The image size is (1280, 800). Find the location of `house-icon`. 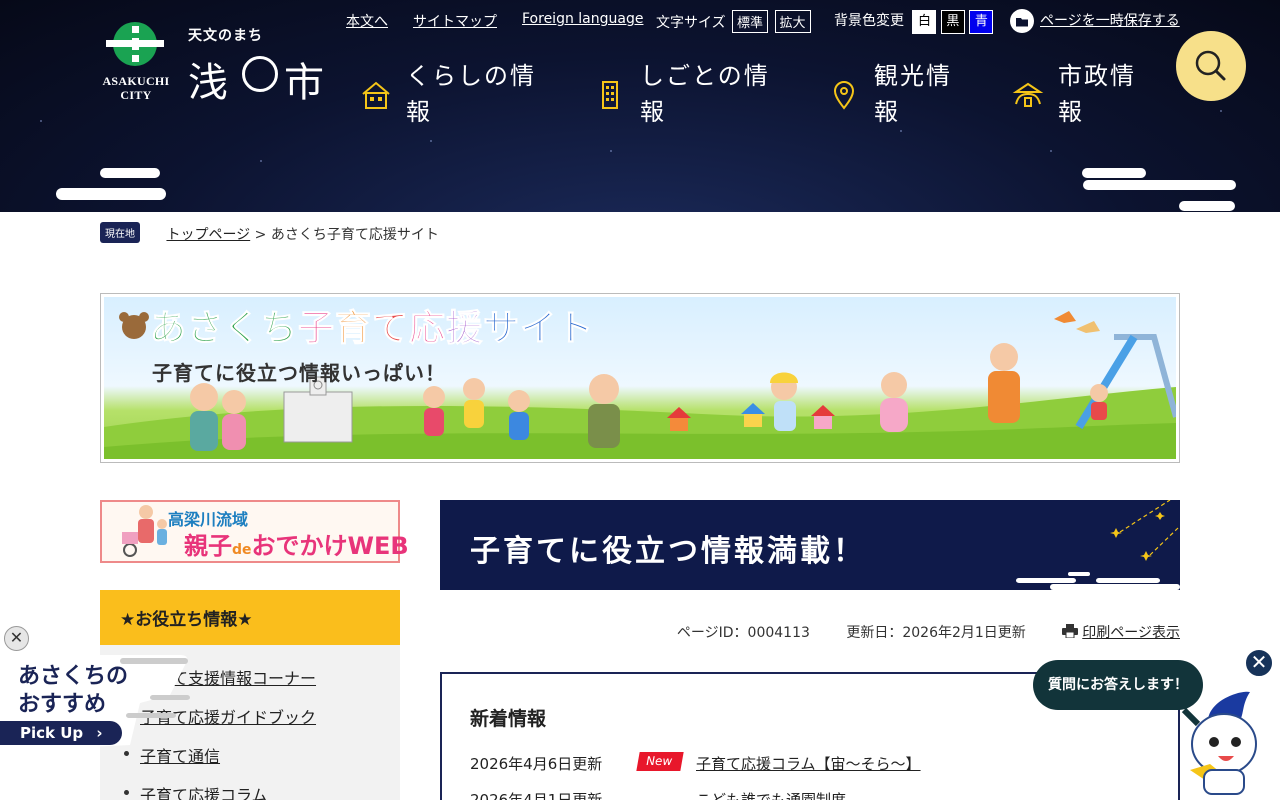

house-icon is located at coordinates (376, 95).